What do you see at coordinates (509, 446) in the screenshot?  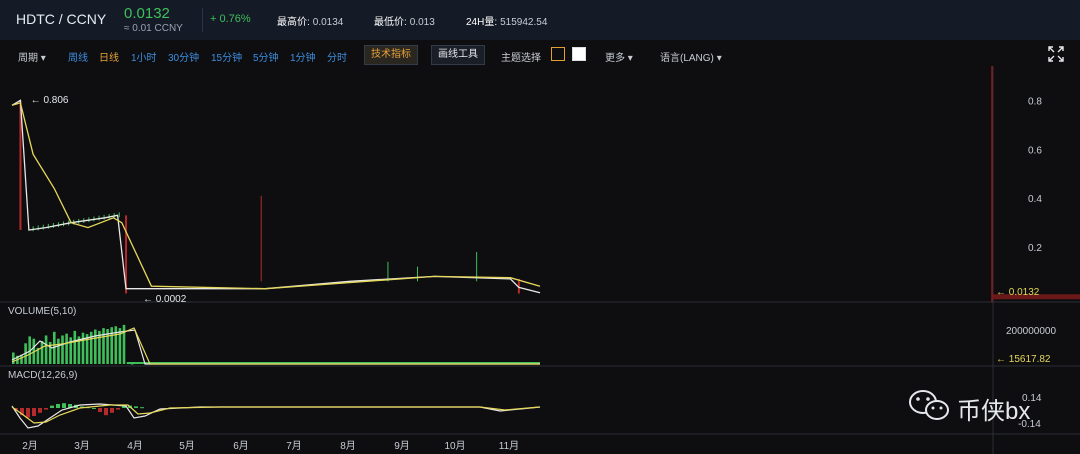 I see `x-tick-label: 11月` at bounding box center [509, 446].